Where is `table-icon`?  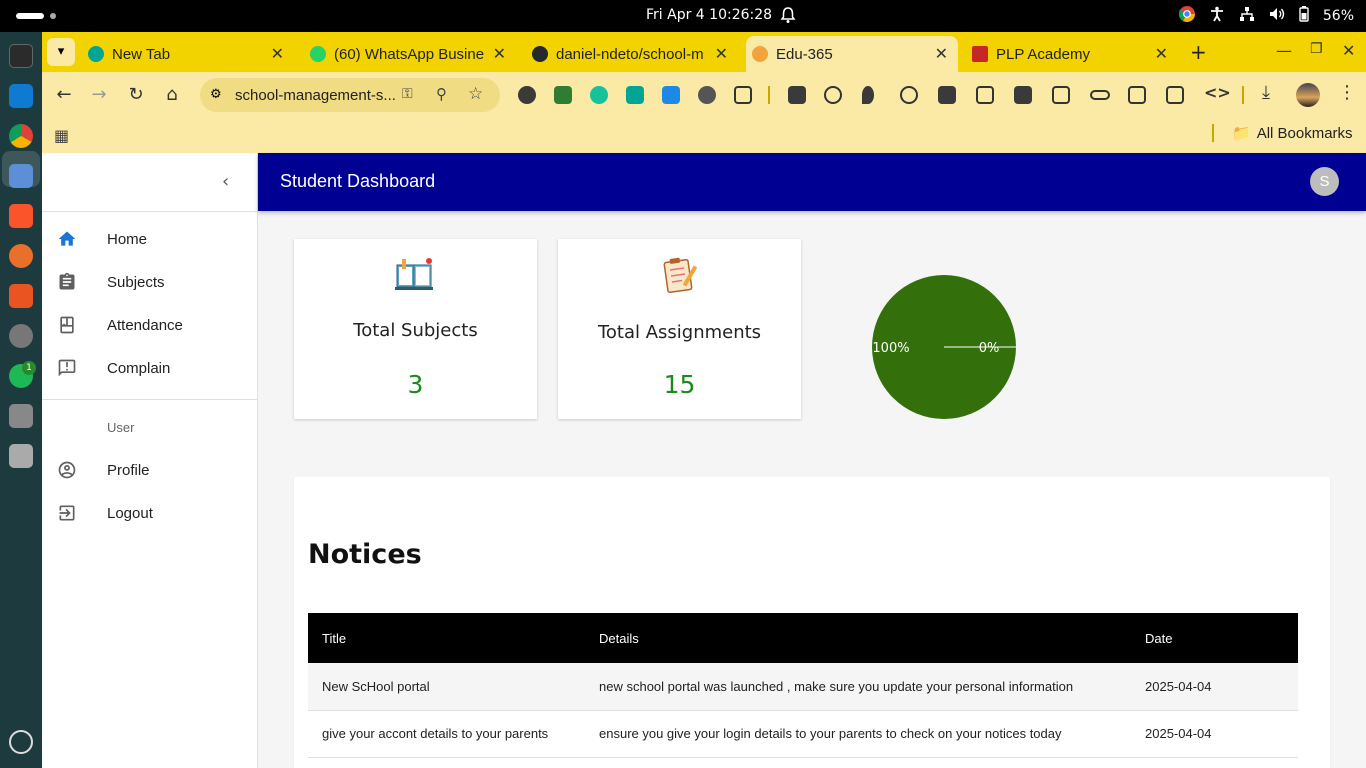 table-icon is located at coordinates (1175, 95).